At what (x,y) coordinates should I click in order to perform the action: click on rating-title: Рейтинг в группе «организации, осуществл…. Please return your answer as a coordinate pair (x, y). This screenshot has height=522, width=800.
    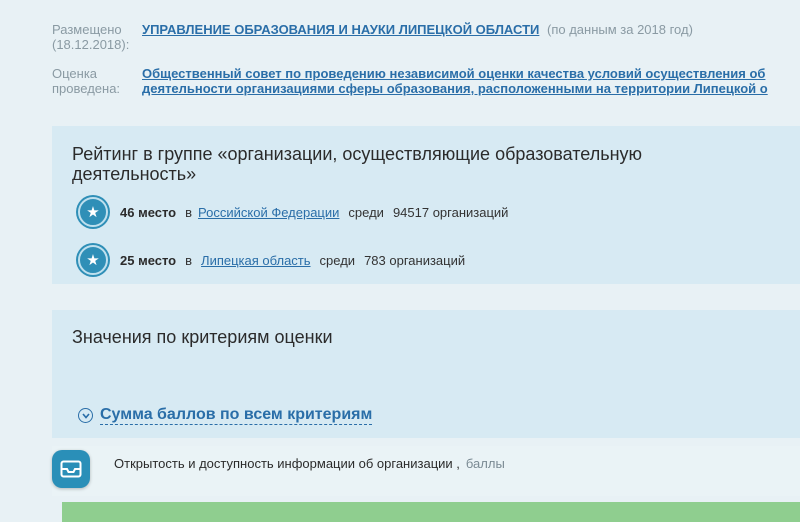
    Looking at the image, I should click on (357, 164).